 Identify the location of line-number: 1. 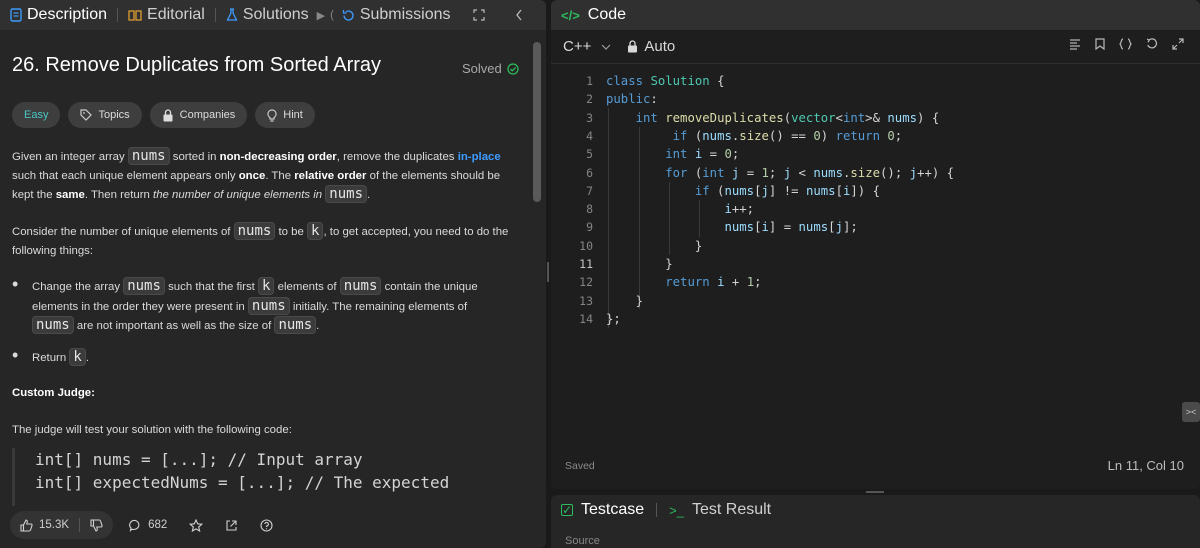
(589, 81).